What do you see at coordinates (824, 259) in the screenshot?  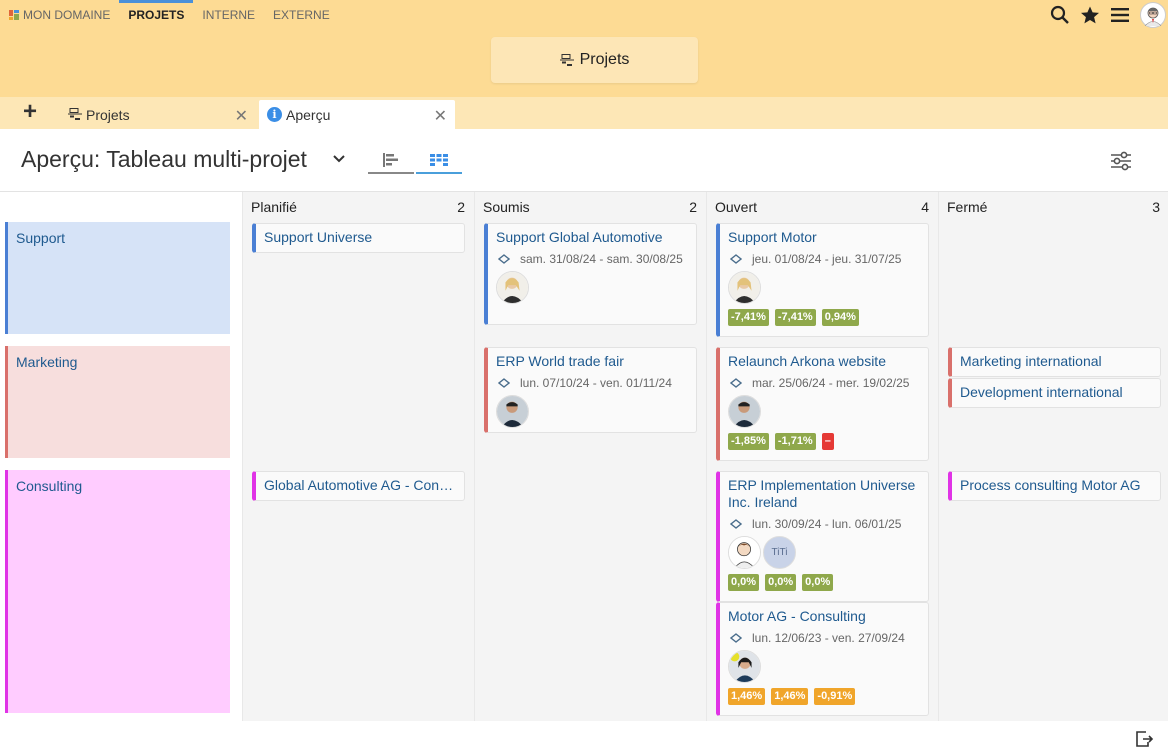 I see `card-dates: jeu. 01/08/24 - jeu. 31/07/25` at bounding box center [824, 259].